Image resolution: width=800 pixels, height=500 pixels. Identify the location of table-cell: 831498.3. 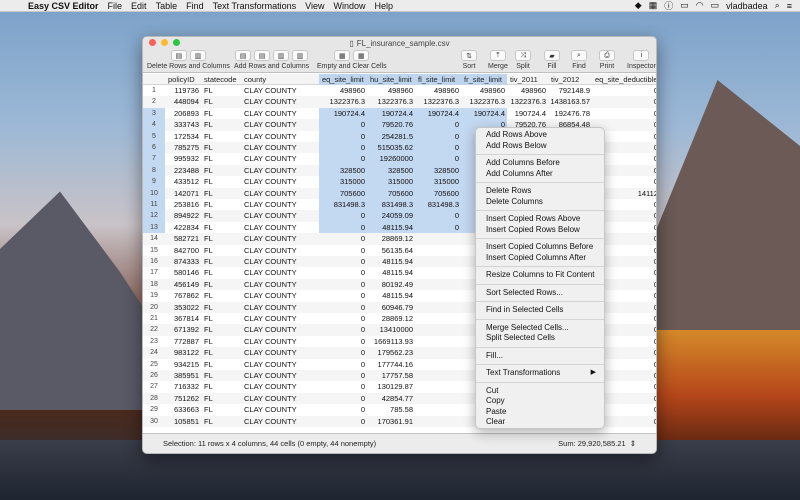
(391, 205).